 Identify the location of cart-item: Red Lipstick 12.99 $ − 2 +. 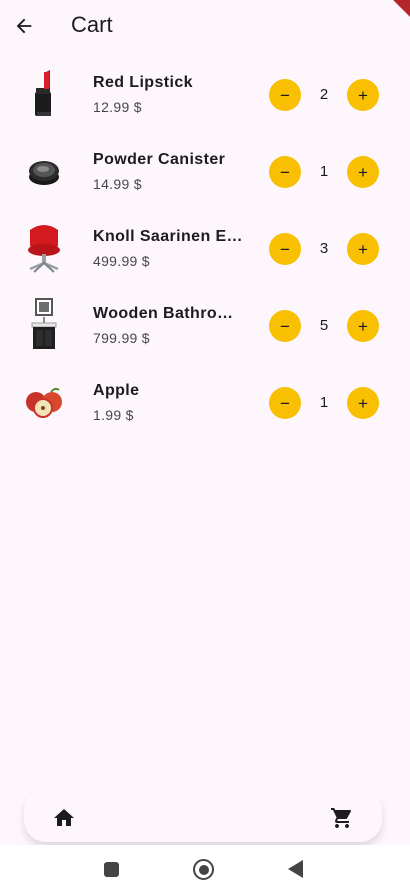
(205, 94).